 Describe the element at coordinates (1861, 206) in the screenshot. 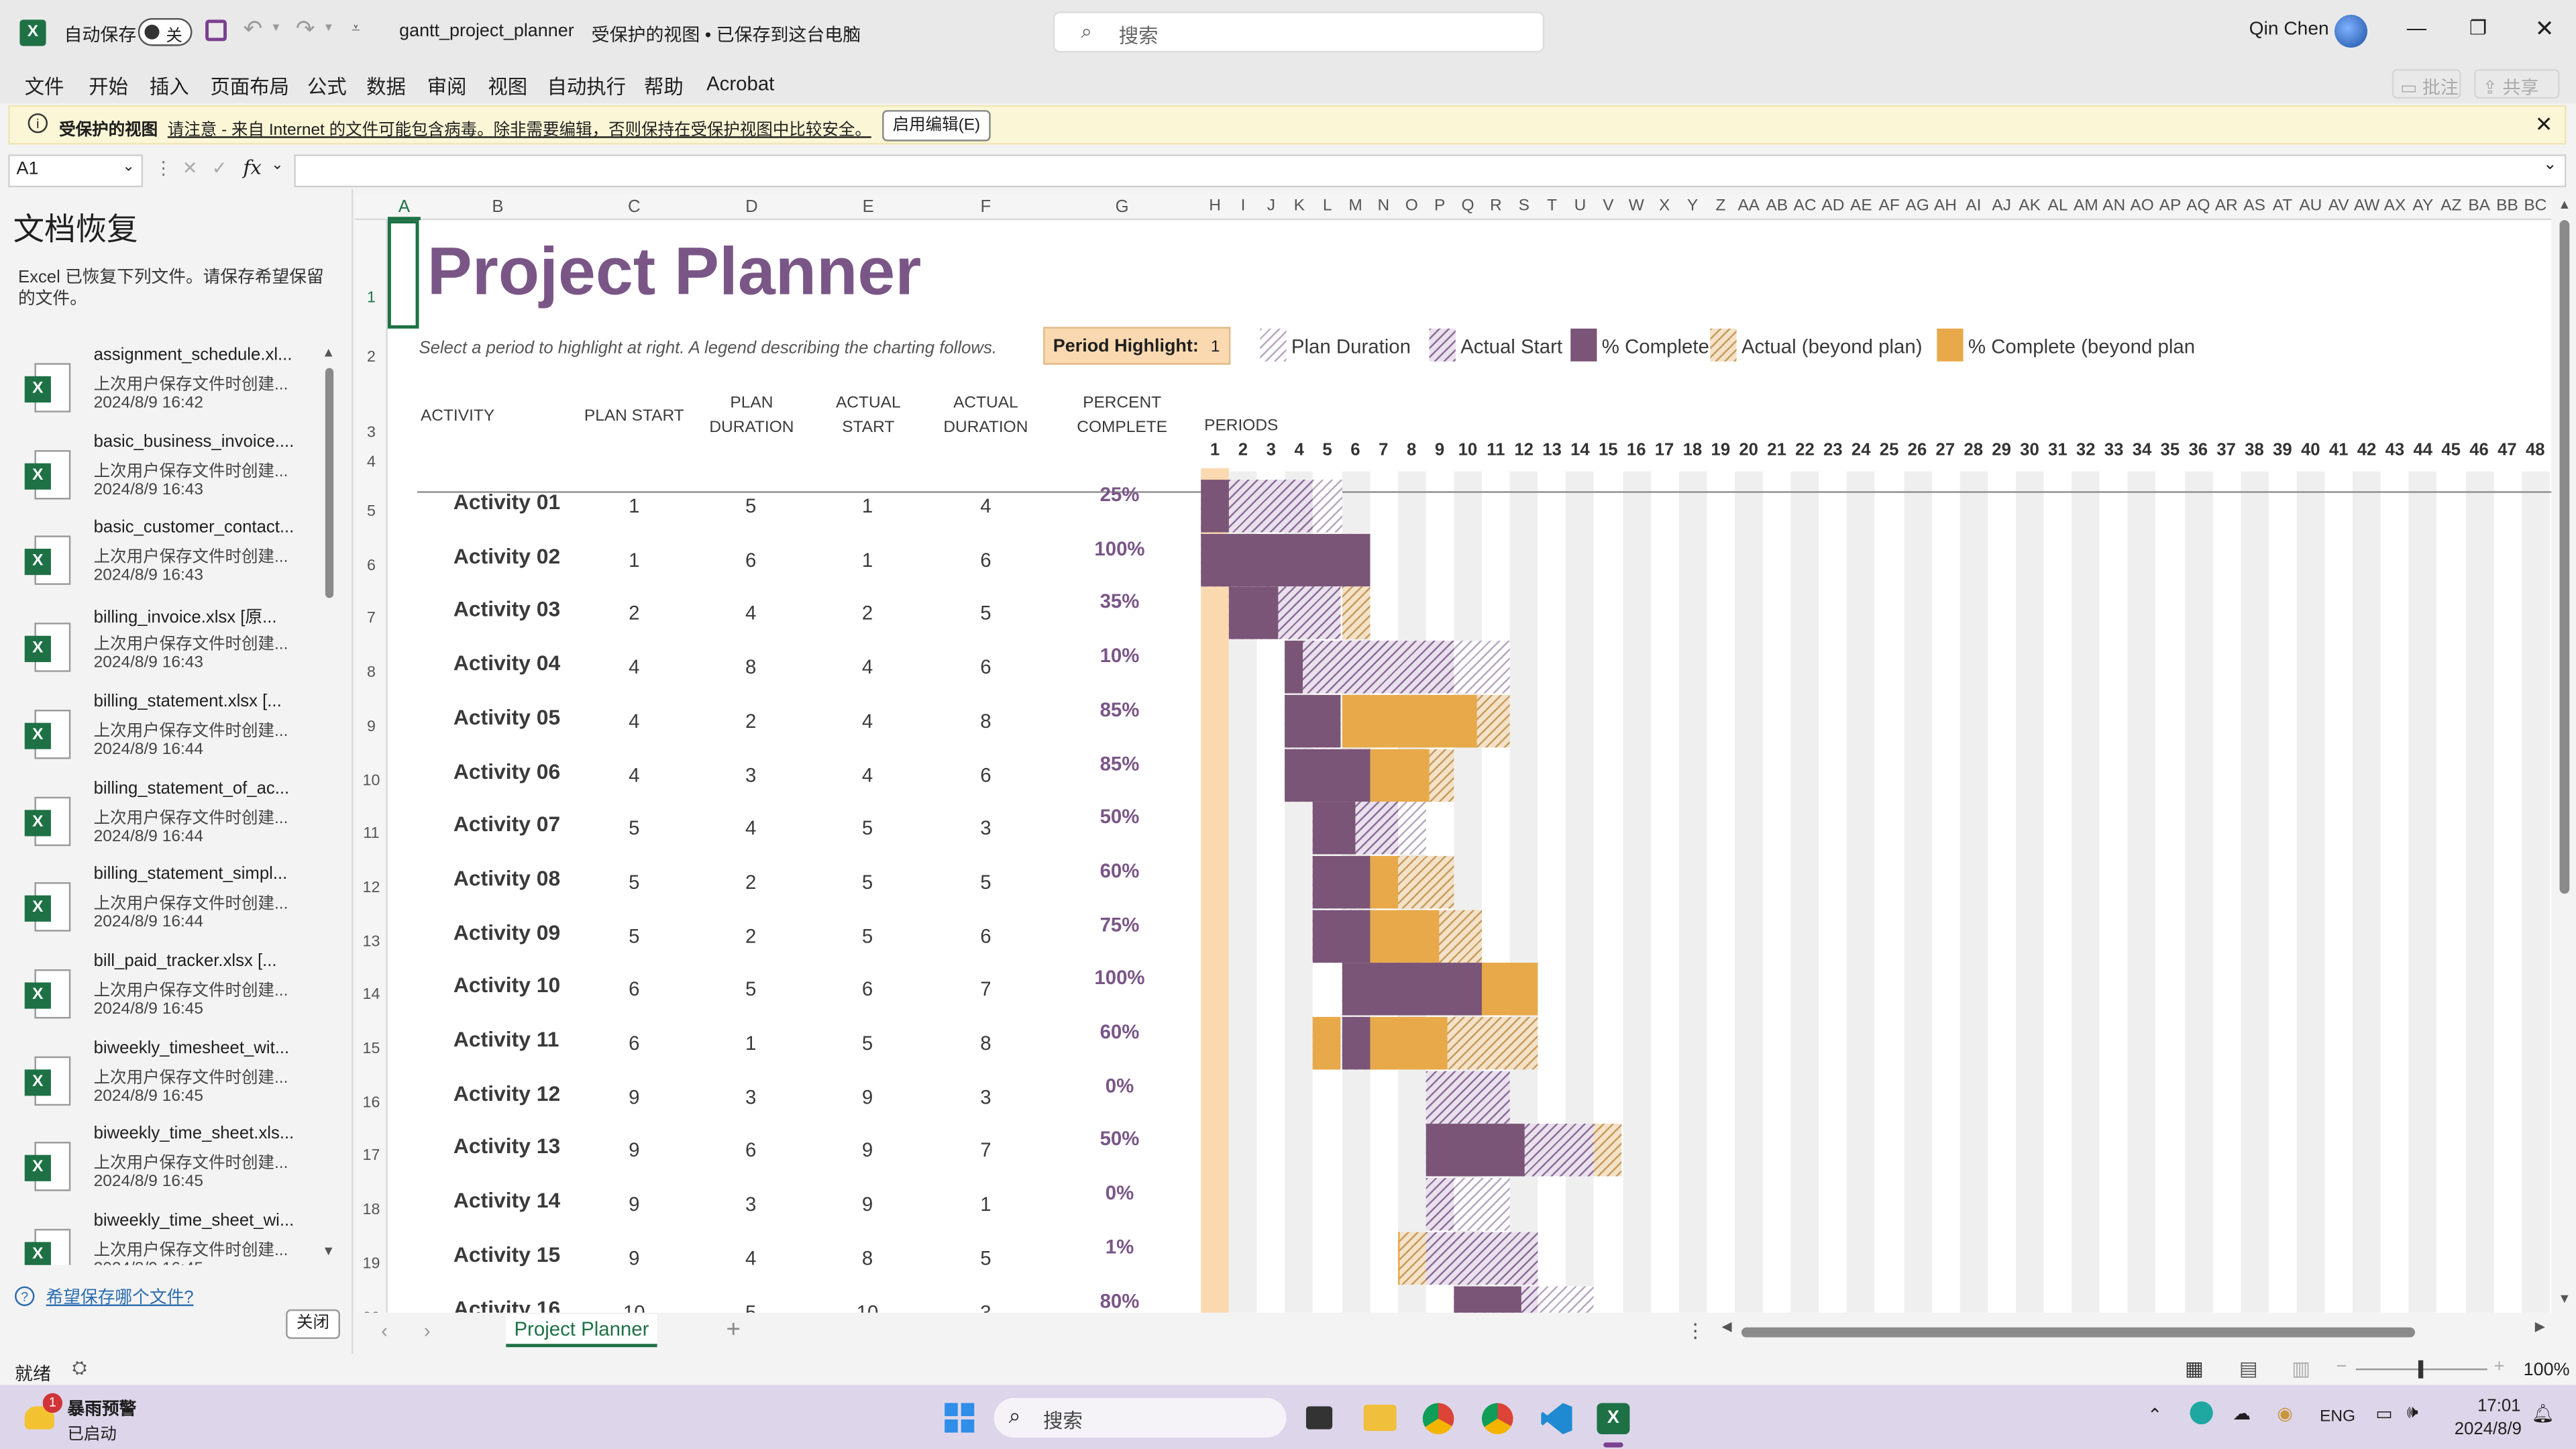

I see `column-header: AE` at that location.